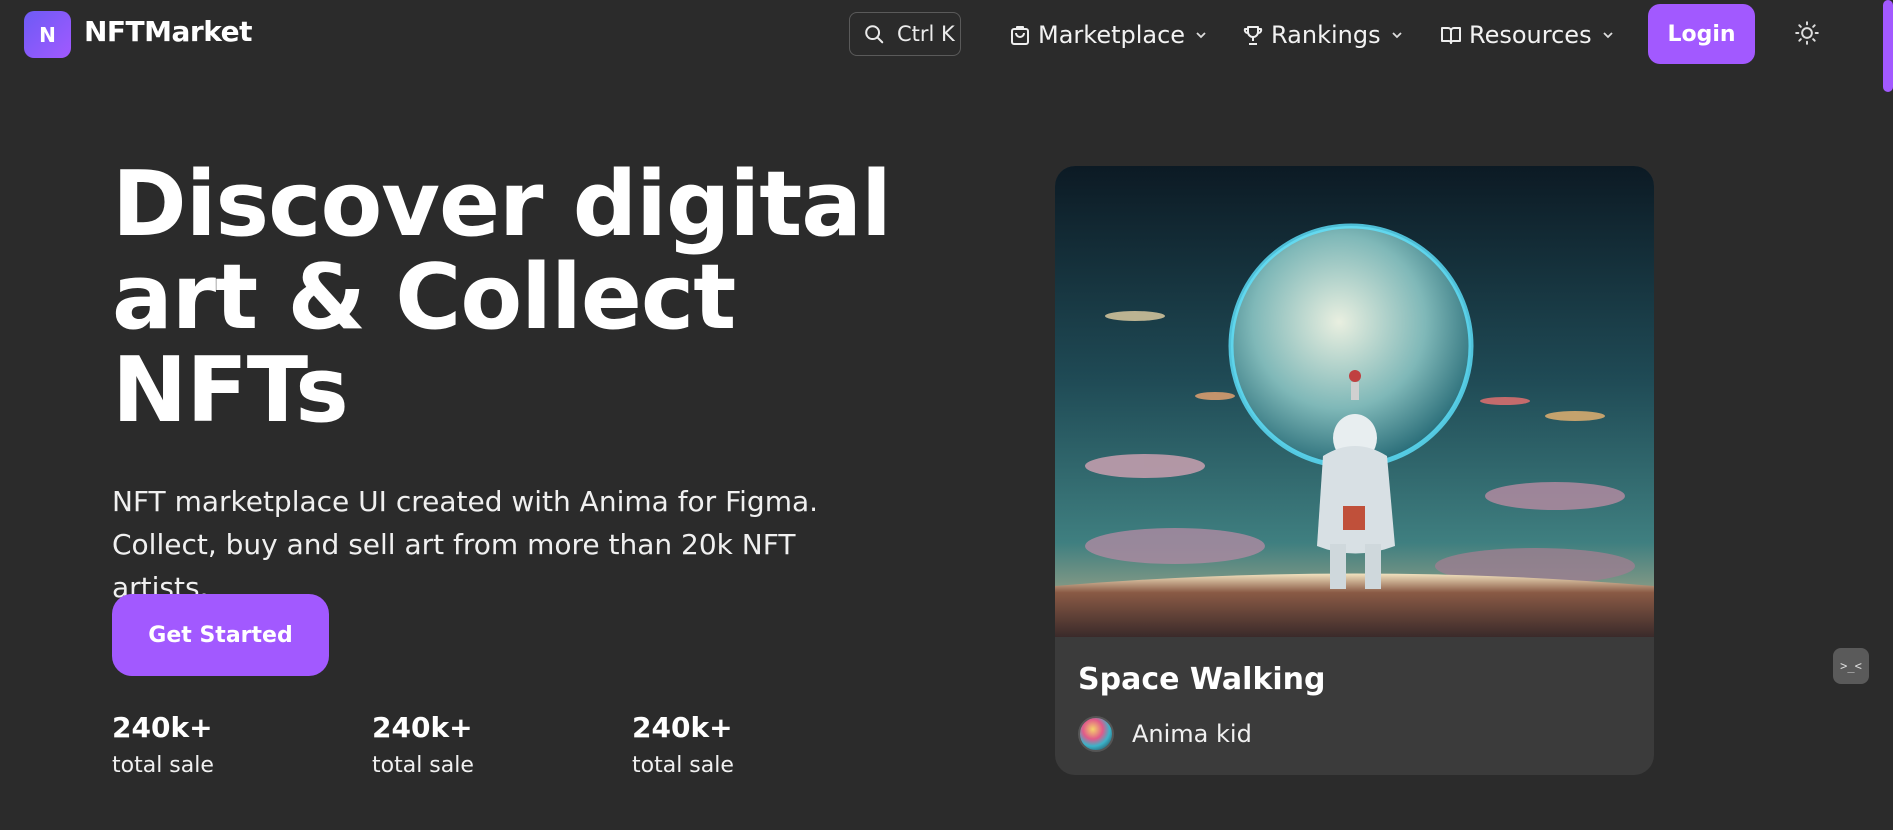 The image size is (1893, 830). I want to click on nft-title: Space Walking, so click(1202, 679).